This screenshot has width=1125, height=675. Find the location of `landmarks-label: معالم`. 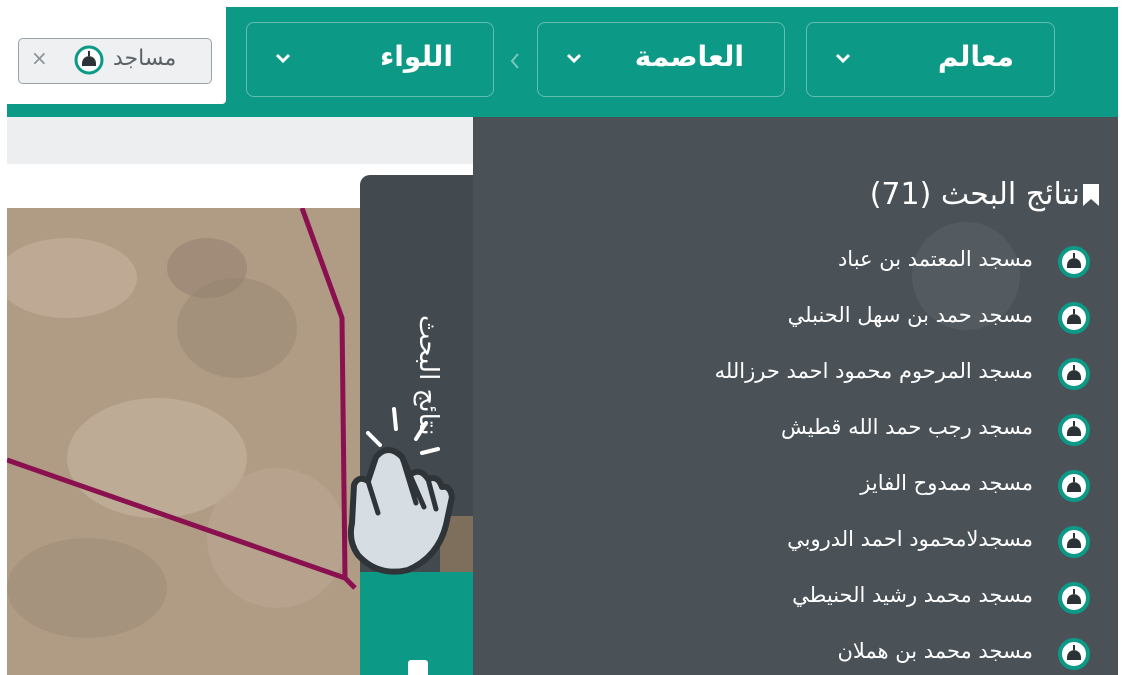

landmarks-label: معالم is located at coordinates (975, 56).